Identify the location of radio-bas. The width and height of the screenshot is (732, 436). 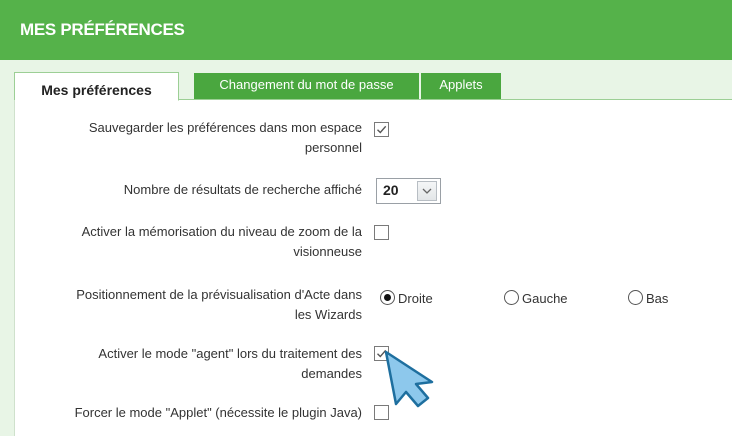
(635, 297).